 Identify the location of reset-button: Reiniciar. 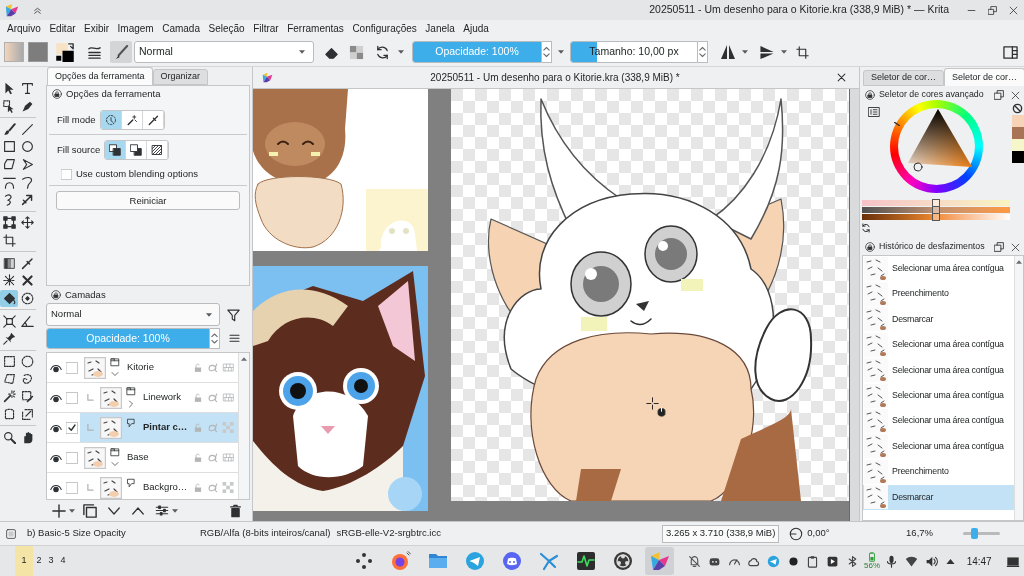
(148, 201).